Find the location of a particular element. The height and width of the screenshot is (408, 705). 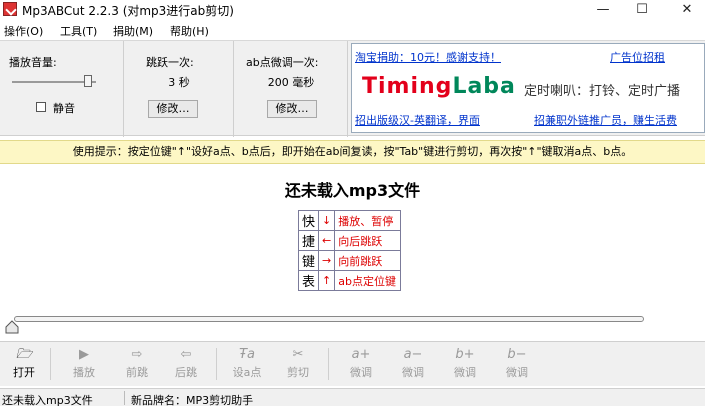

play-button: ▶ 播放 is located at coordinates (84, 364).